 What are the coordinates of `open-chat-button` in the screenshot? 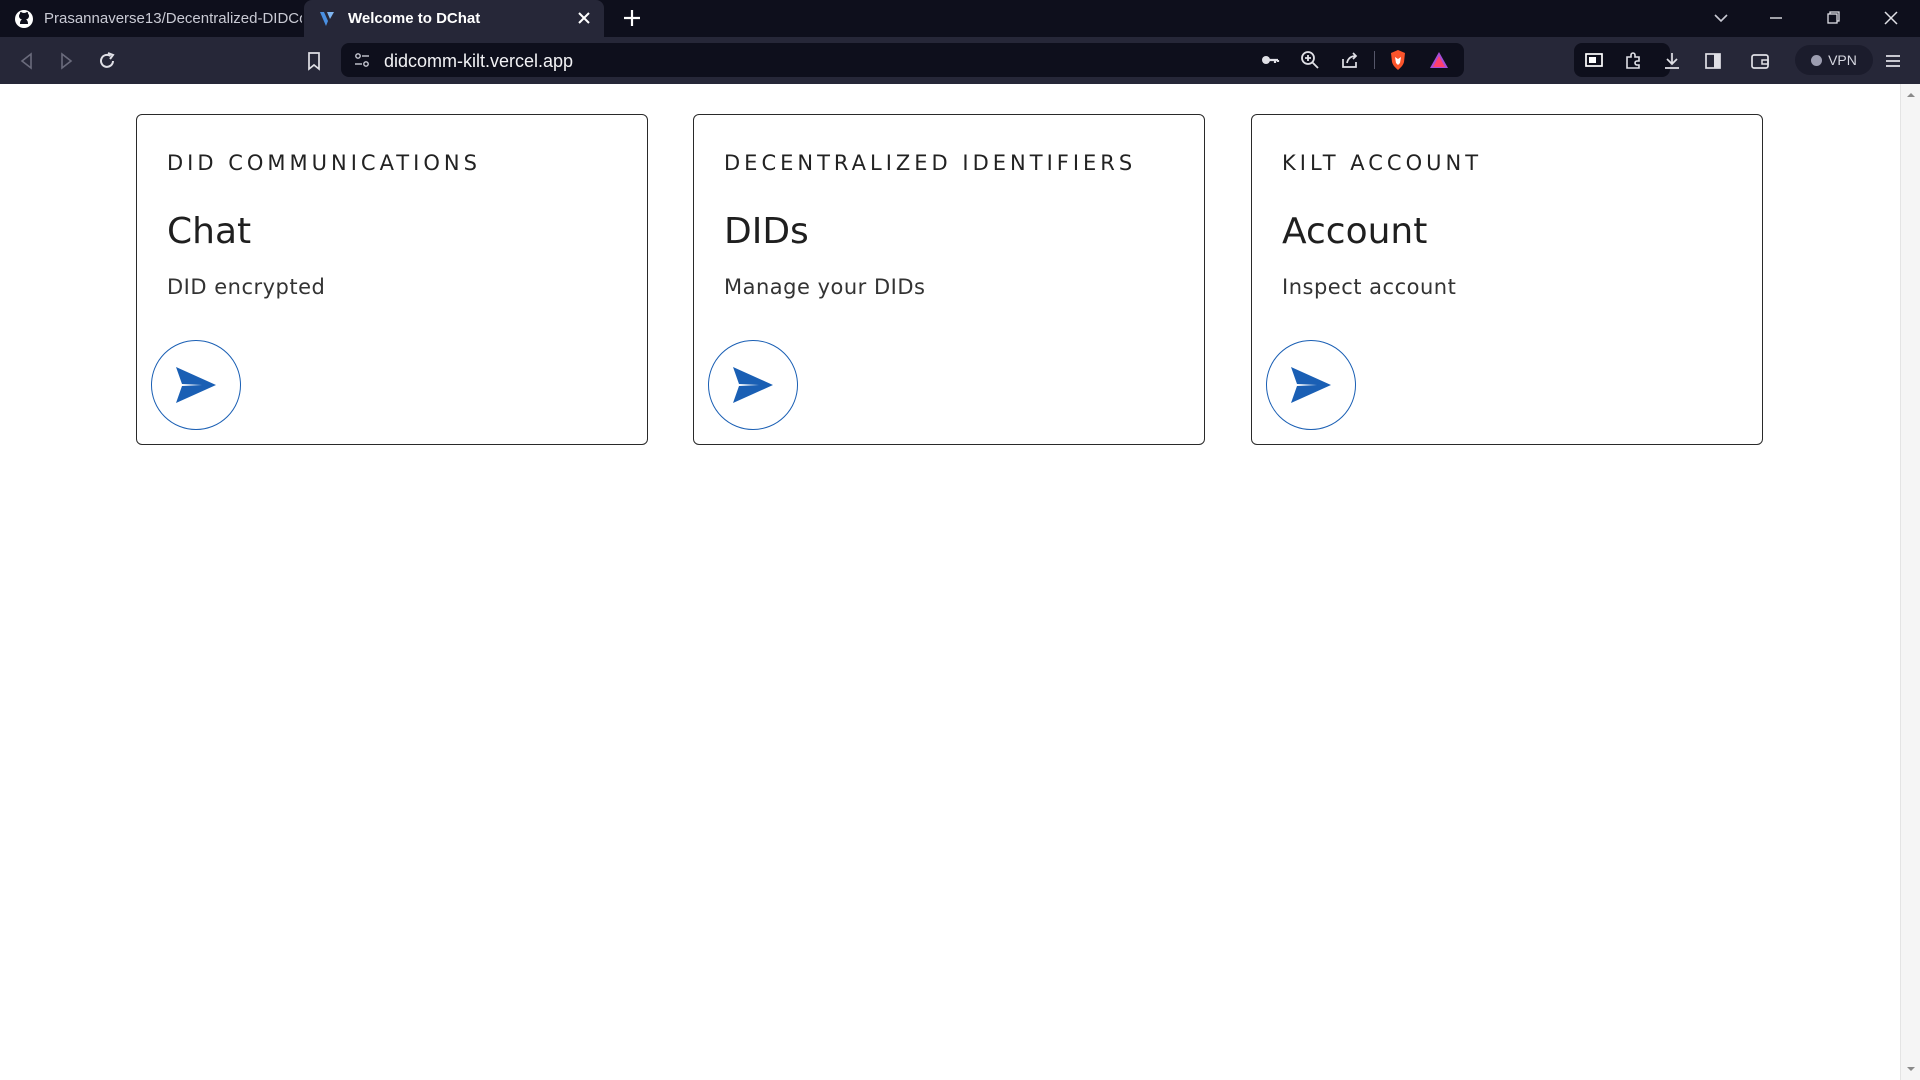 It's located at (196, 385).